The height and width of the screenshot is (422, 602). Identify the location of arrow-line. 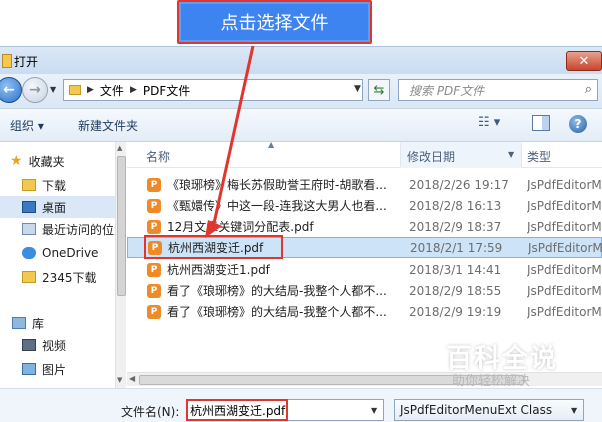
(233, 137).